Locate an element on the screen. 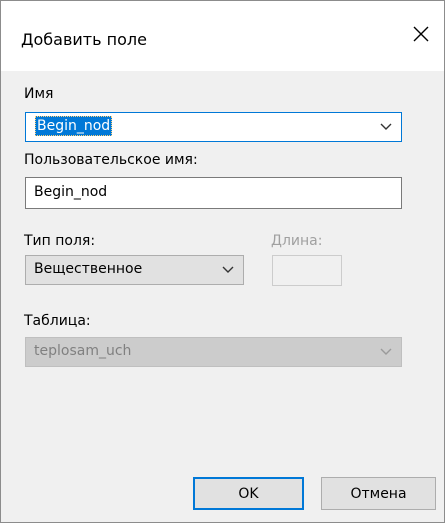 The width and height of the screenshot is (447, 525). name-label: Имя is located at coordinates (39, 94).